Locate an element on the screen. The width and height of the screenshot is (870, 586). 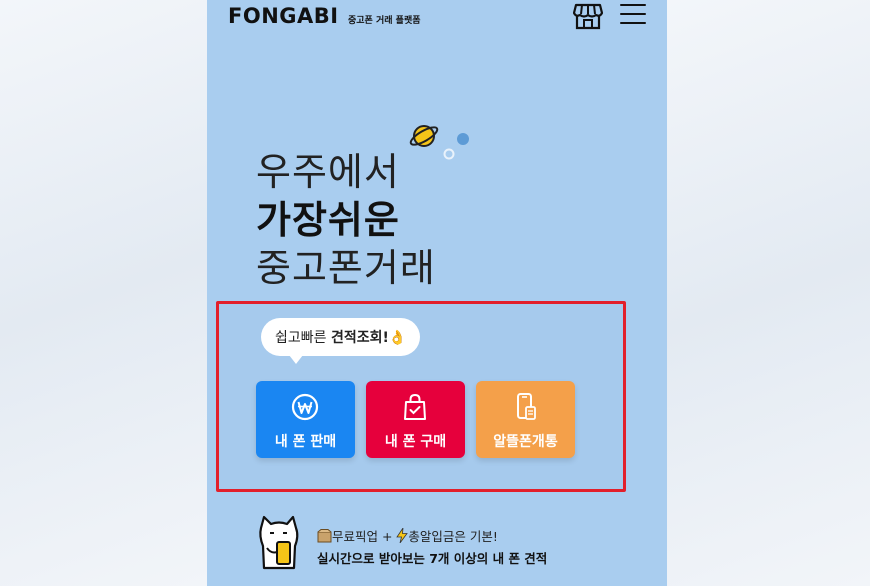
hero-line-2: 가장쉬운 is located at coordinates (328, 220).